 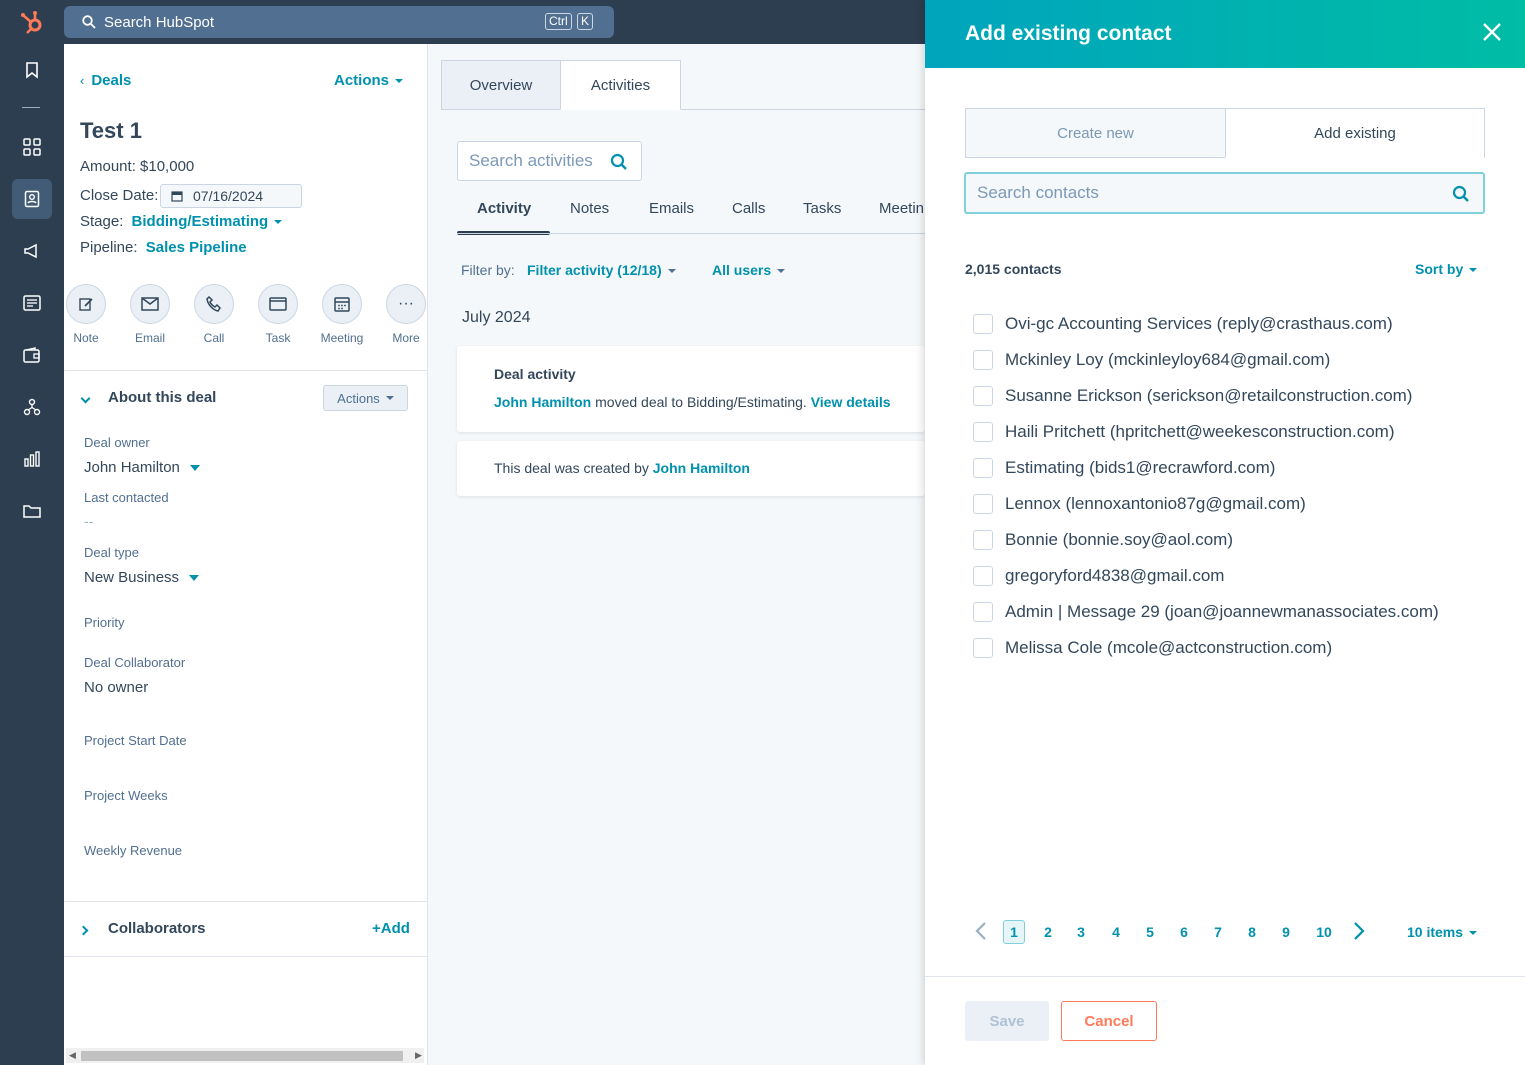 What do you see at coordinates (671, 208) in the screenshot?
I see `subtab-emails: Emails` at bounding box center [671, 208].